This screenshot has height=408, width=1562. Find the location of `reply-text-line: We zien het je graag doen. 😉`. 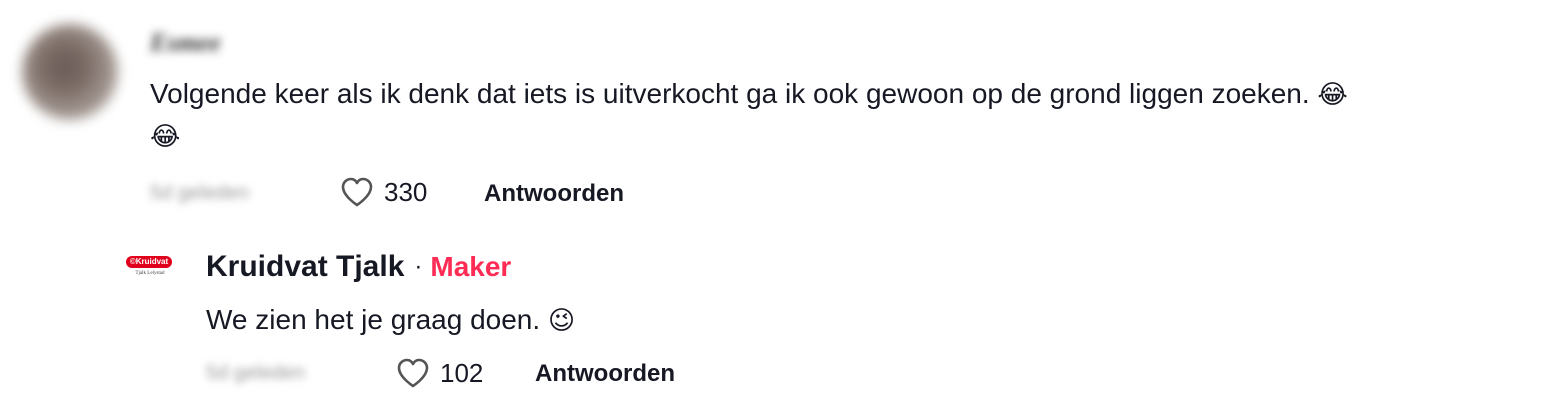

reply-text-line: We zien het je graag doen. 😉 is located at coordinates (390, 320).